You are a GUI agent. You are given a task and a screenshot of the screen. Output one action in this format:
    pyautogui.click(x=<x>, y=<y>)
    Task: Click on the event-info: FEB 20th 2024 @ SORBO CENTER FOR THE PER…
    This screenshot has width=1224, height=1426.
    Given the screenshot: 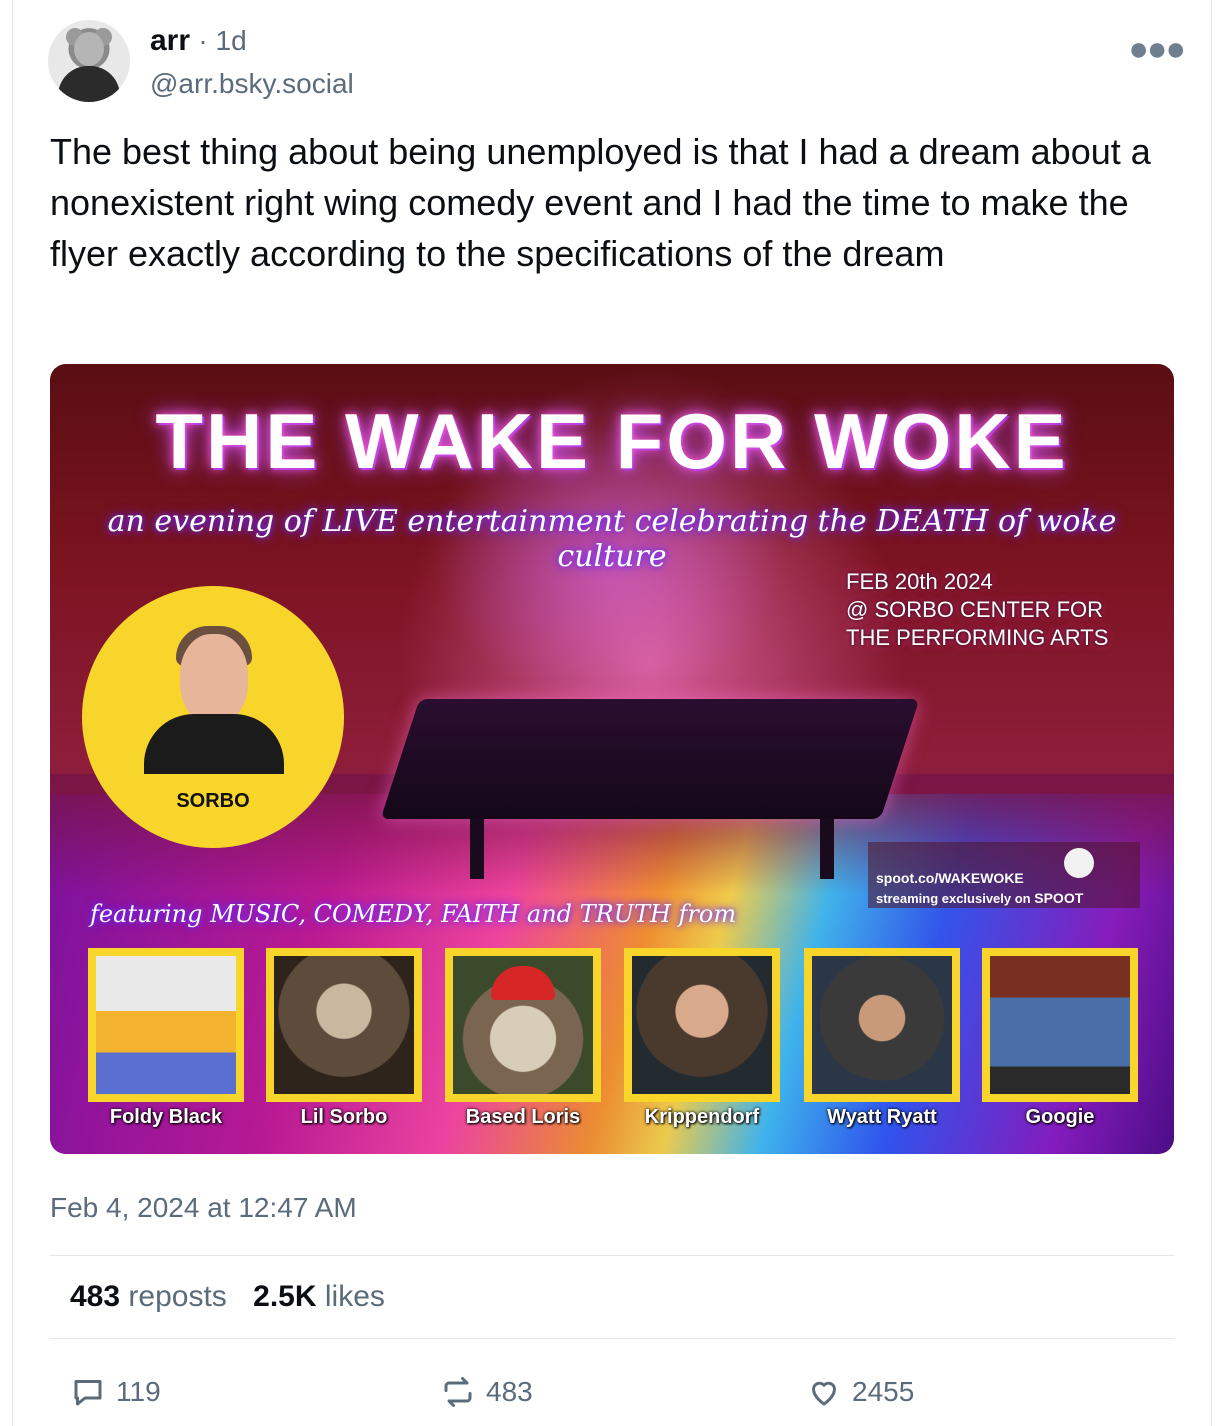 What is the action you would take?
    pyautogui.click(x=977, y=609)
    